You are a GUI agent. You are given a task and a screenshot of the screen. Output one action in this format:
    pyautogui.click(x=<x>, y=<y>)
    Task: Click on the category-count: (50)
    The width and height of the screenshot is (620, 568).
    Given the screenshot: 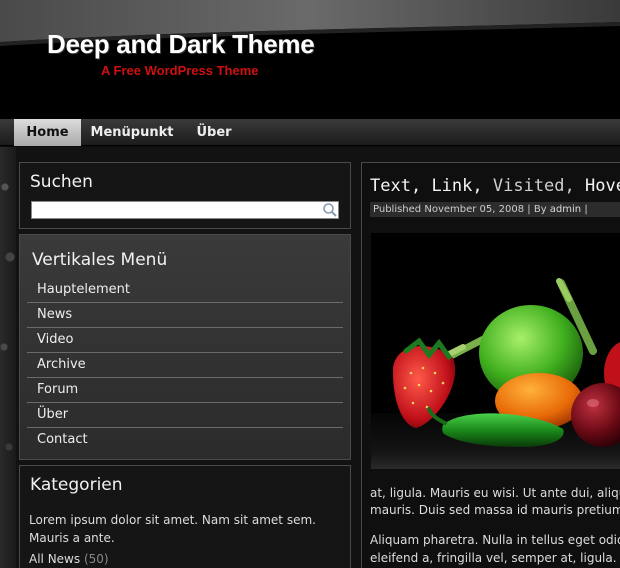 What is the action you would take?
    pyautogui.click(x=96, y=559)
    